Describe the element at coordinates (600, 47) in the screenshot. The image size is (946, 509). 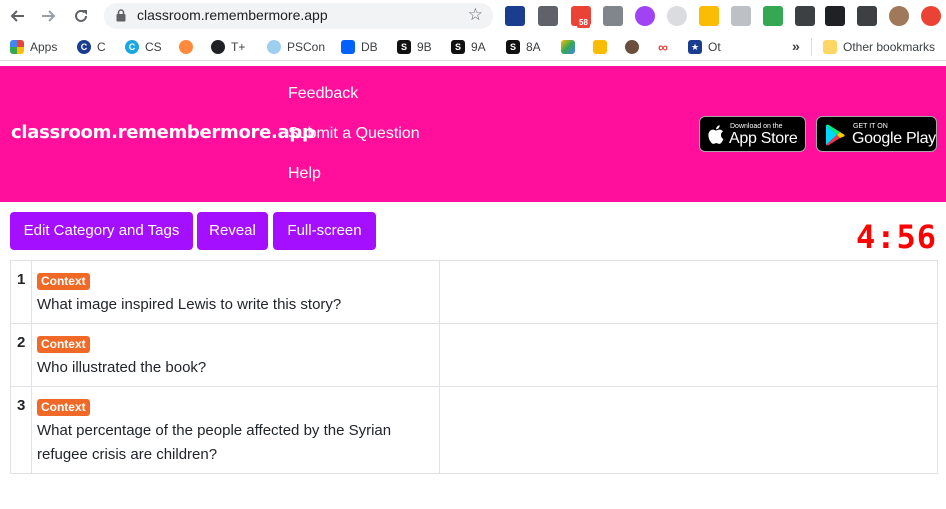
I see `keep-icon` at that location.